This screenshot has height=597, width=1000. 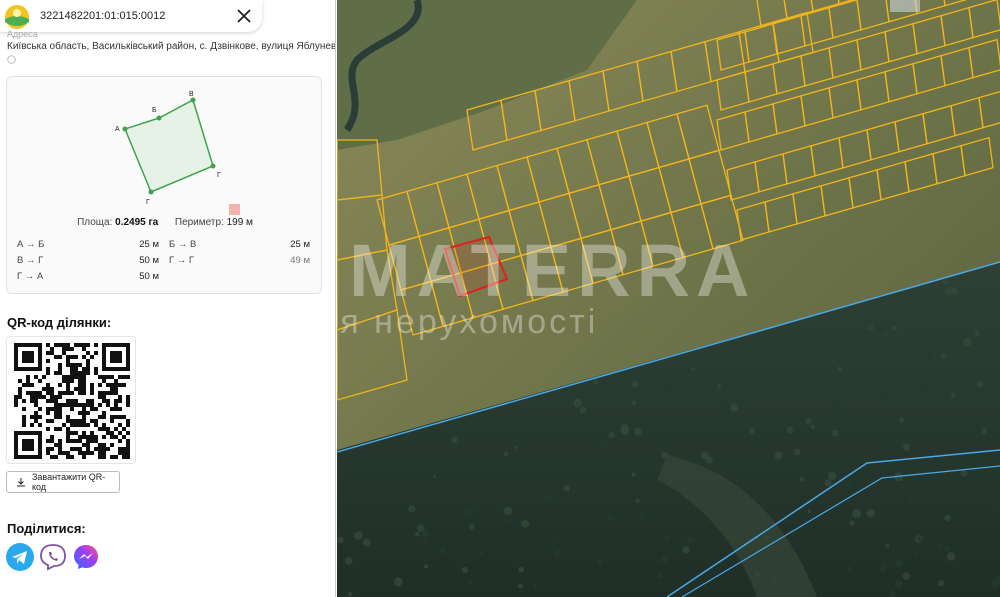 I want to click on sides-right: Б → В 25 м Г → Г 49 м, so click(x=239, y=255).